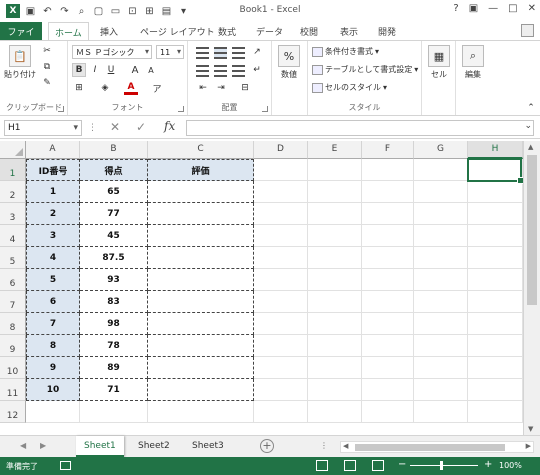 Image resolution: width=540 pixels, height=475 pixels. Describe the element at coordinates (13, 214) in the screenshot. I see `row-header-3: 3` at that location.